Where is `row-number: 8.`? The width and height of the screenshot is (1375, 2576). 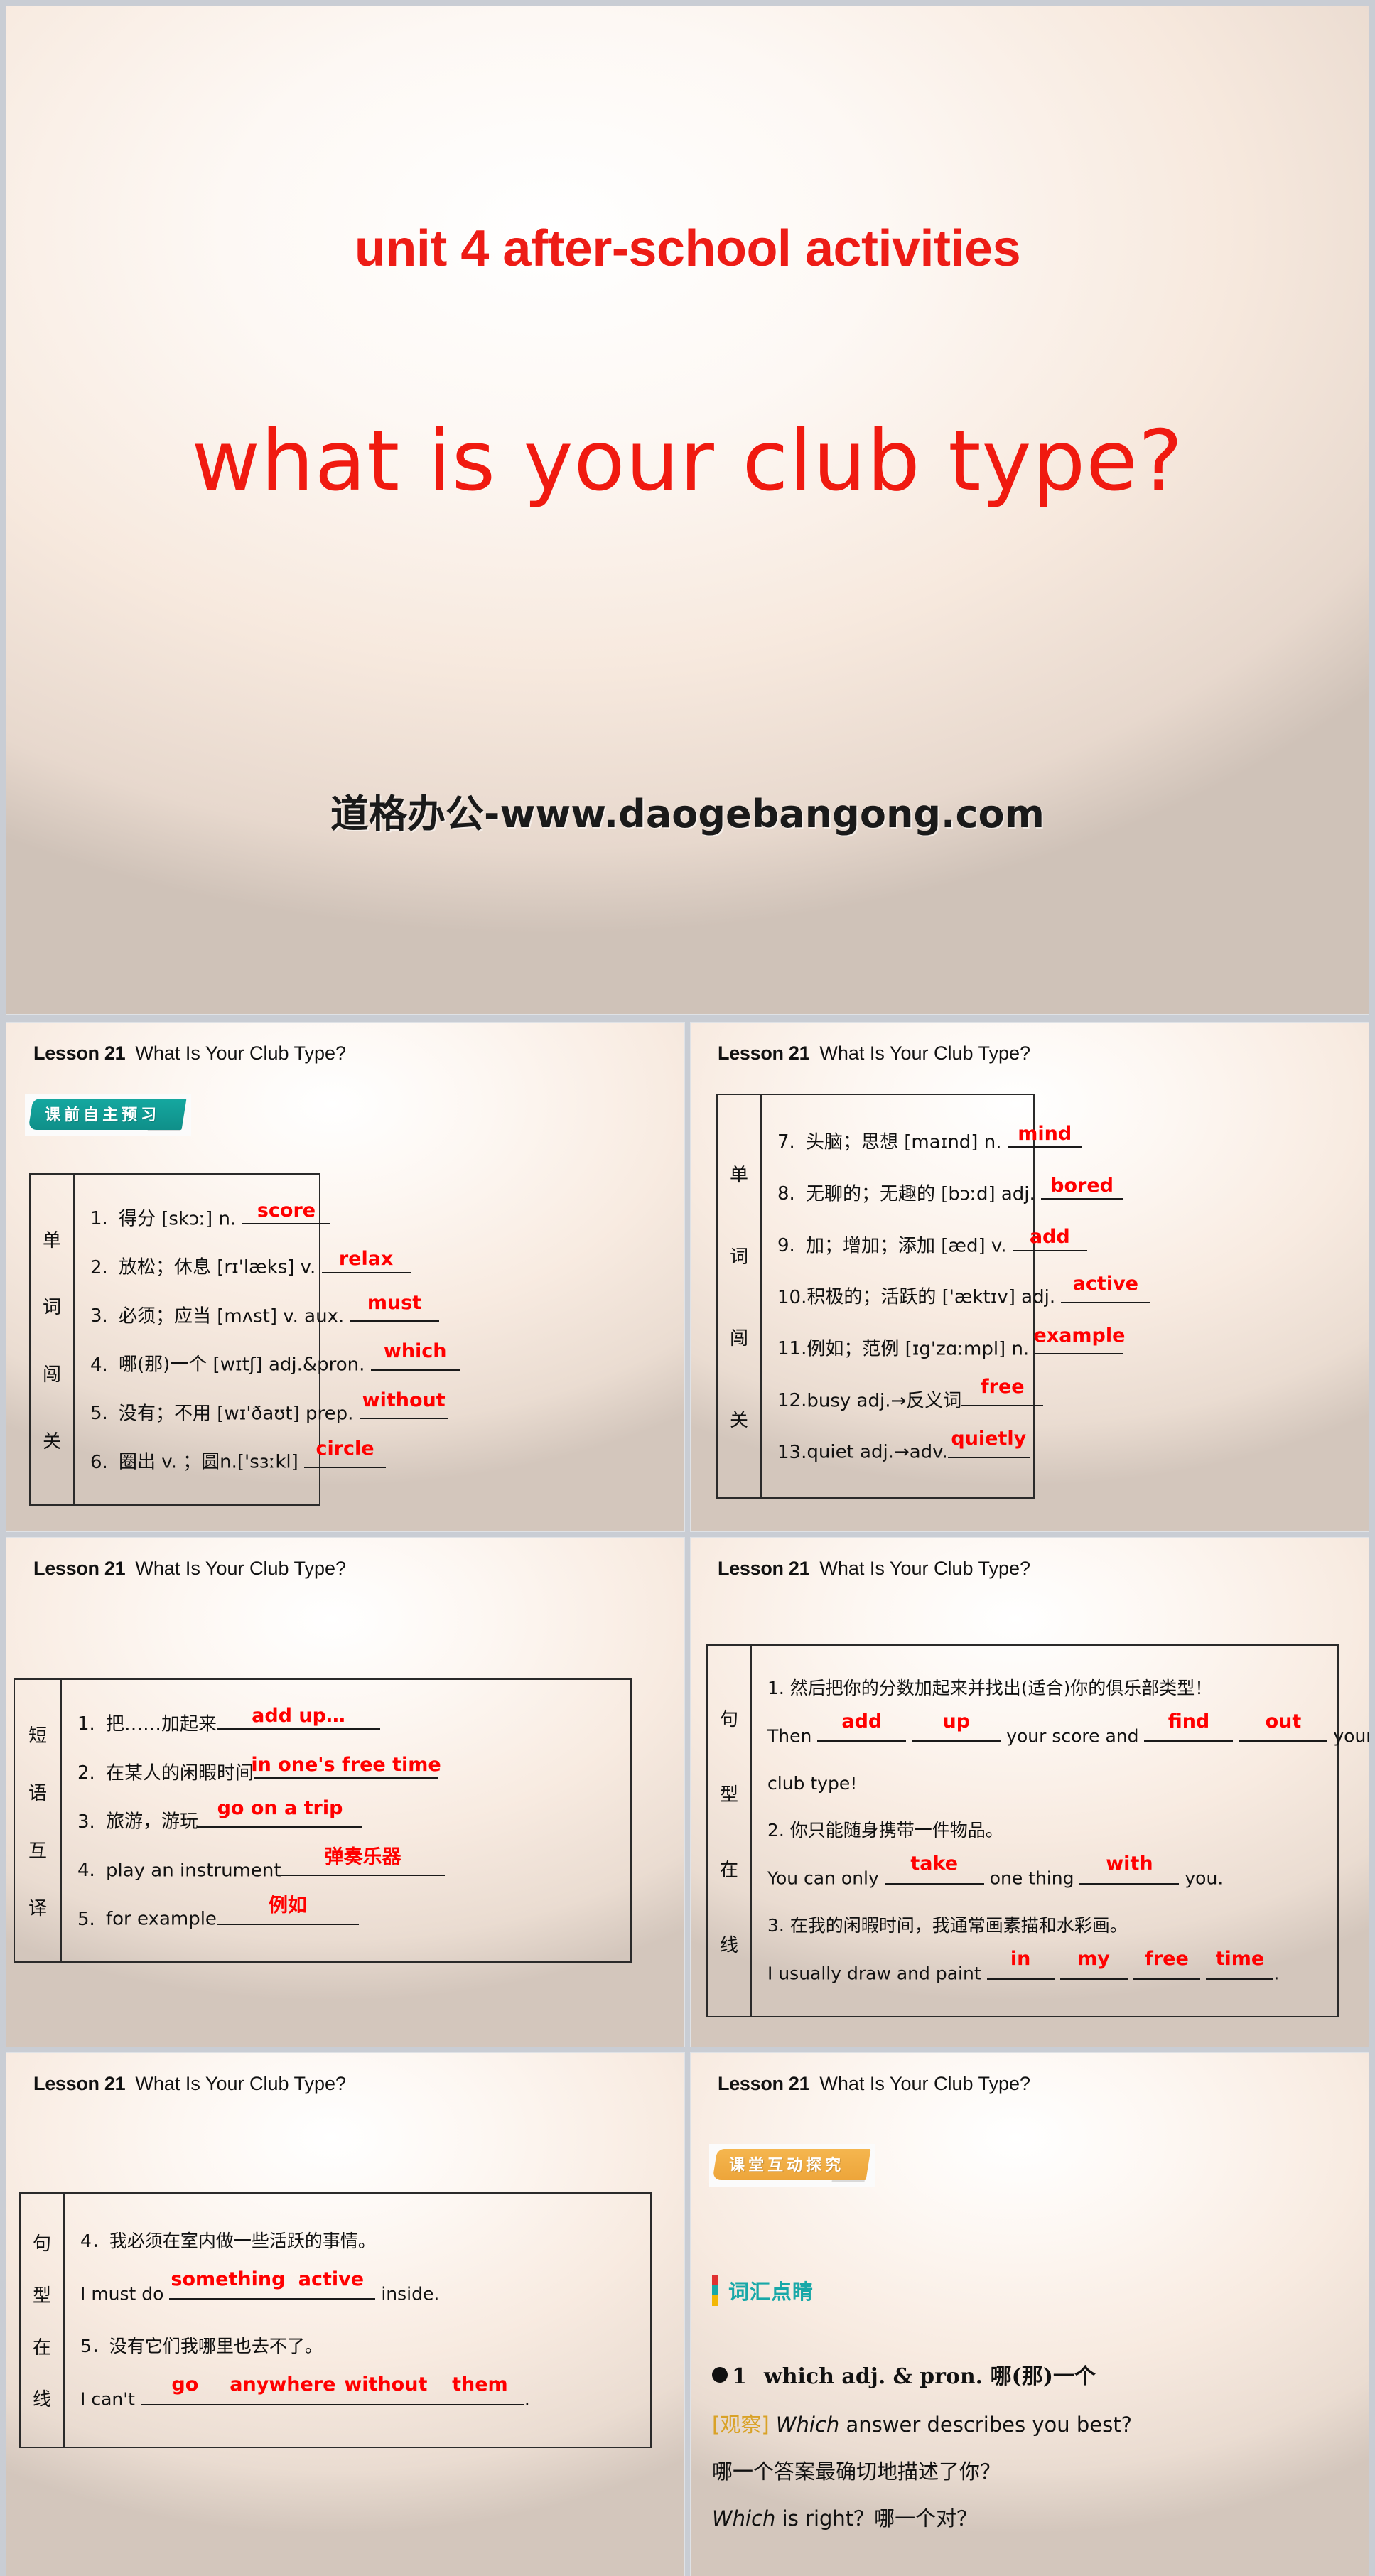 row-number: 8. is located at coordinates (786, 1194).